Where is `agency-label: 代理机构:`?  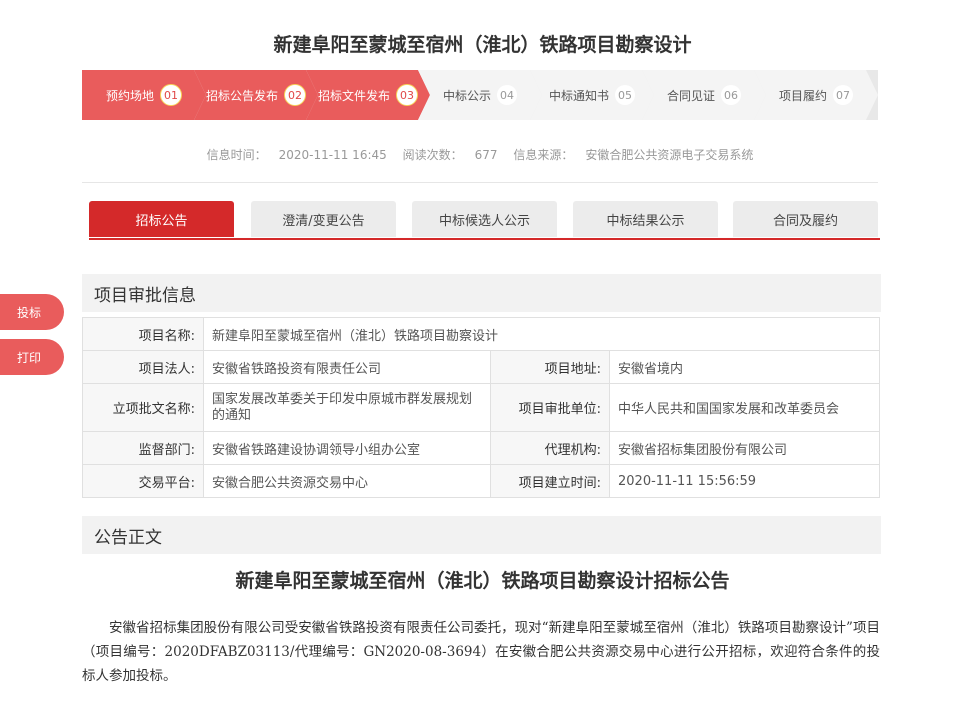
agency-label: 代理机构: is located at coordinates (550, 448).